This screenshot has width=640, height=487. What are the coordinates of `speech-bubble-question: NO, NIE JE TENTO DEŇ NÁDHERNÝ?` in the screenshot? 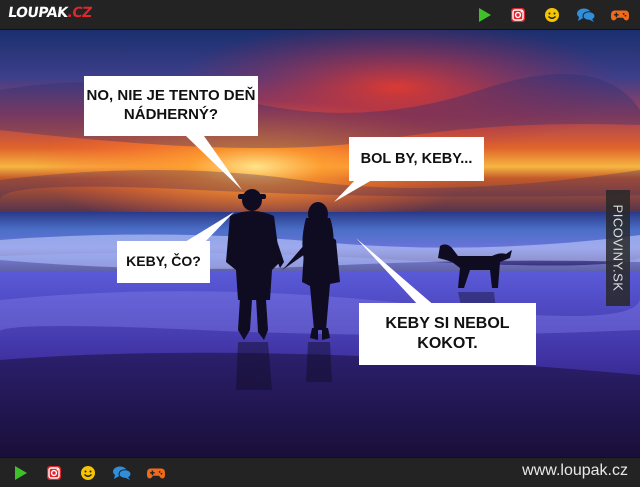 It's located at (171, 106).